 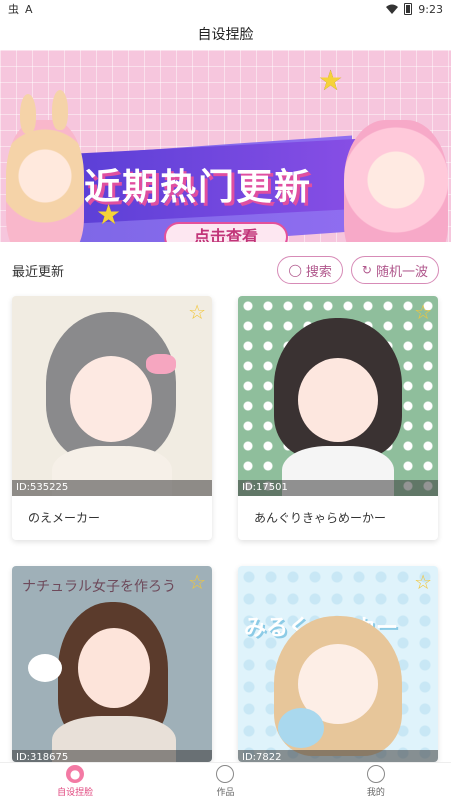 What do you see at coordinates (112, 756) in the screenshot?
I see `card-id: ID:318675` at bounding box center [112, 756].